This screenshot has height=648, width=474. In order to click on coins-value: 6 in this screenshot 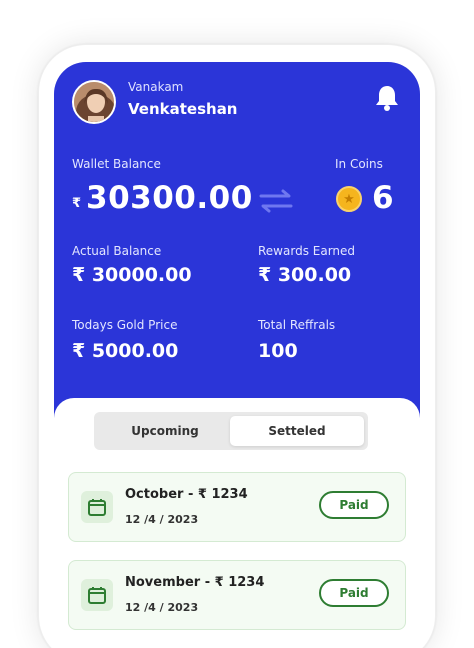, I will do `click(383, 198)`.